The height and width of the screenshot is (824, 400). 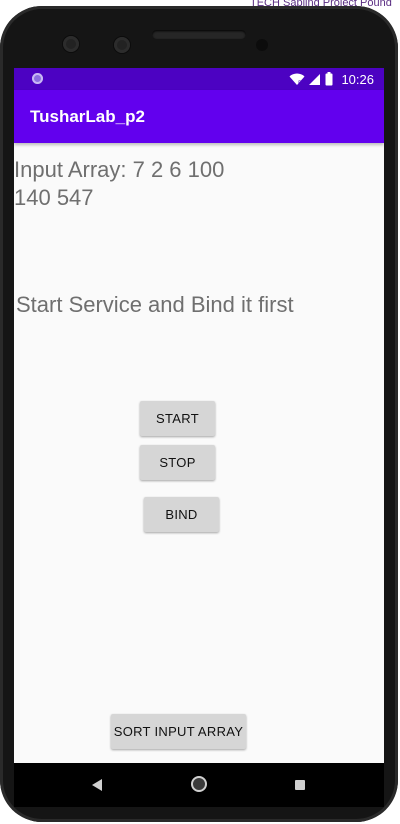 I want to click on app-bar: TusharLab_p2, so click(x=199, y=116).